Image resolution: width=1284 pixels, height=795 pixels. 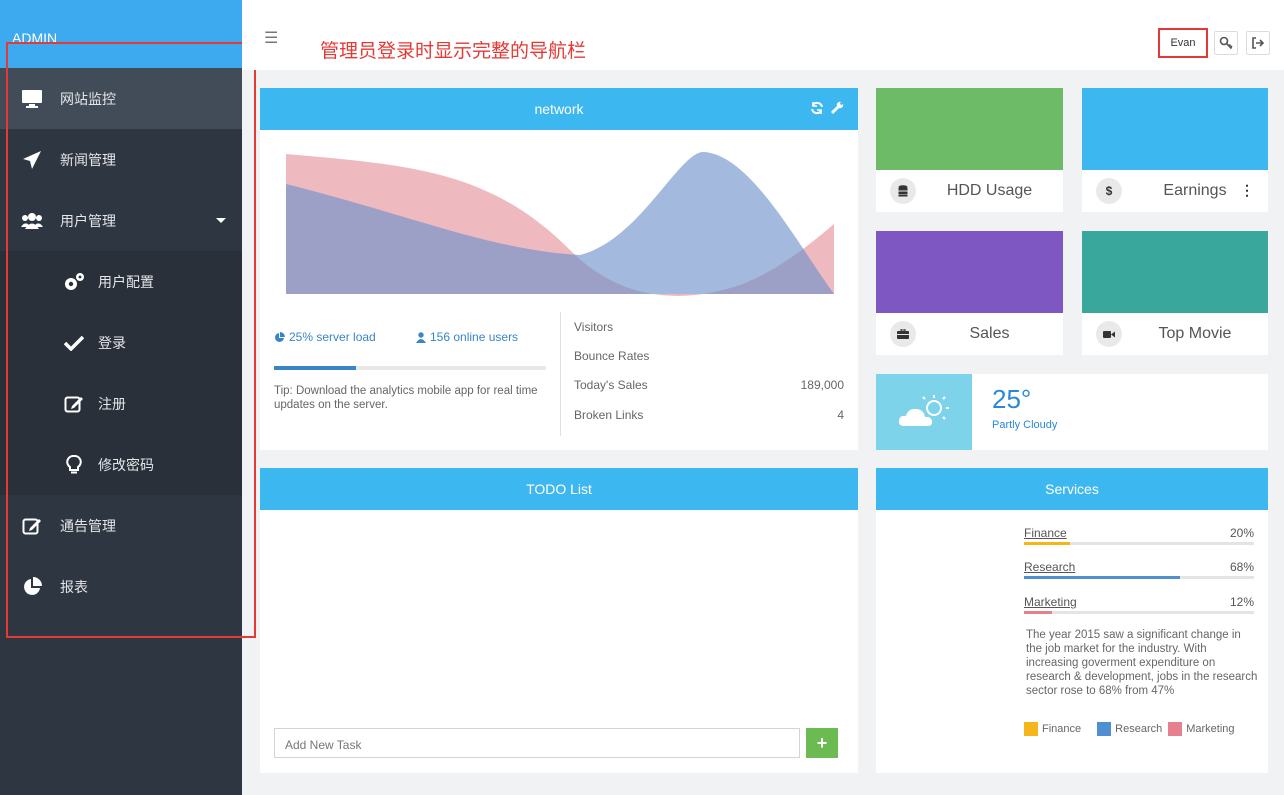 I want to click on sidebar-item-label: 登录, so click(x=112, y=342).